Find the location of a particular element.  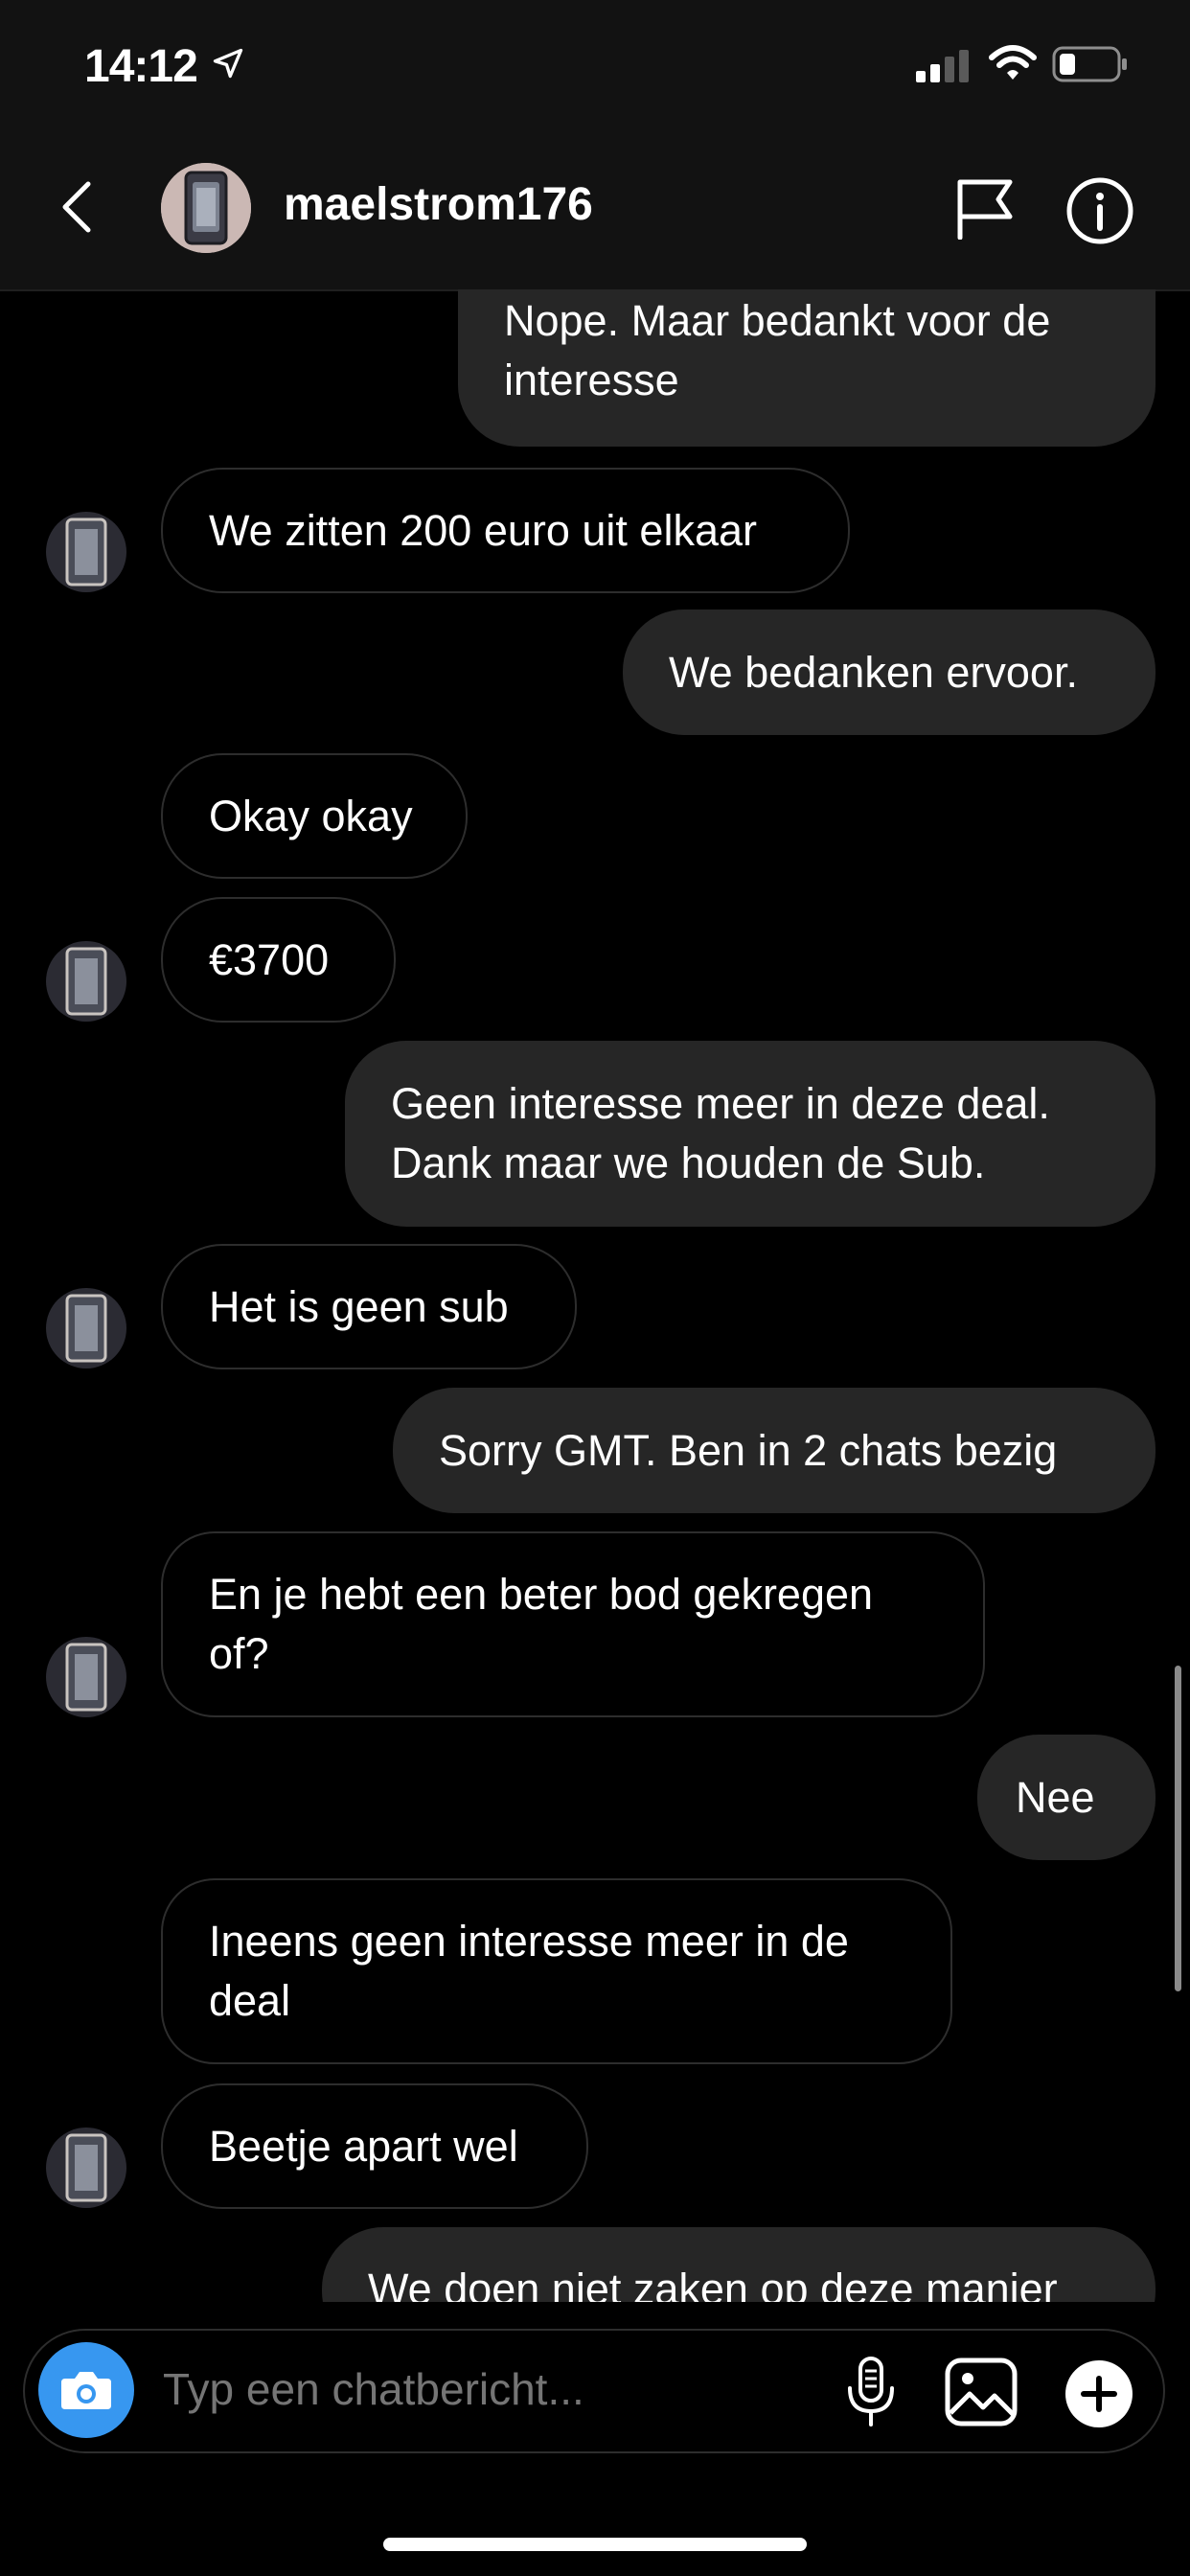

outgoing-message: Sorry GMT. Ben in 2 chats bezig is located at coordinates (775, 1450).